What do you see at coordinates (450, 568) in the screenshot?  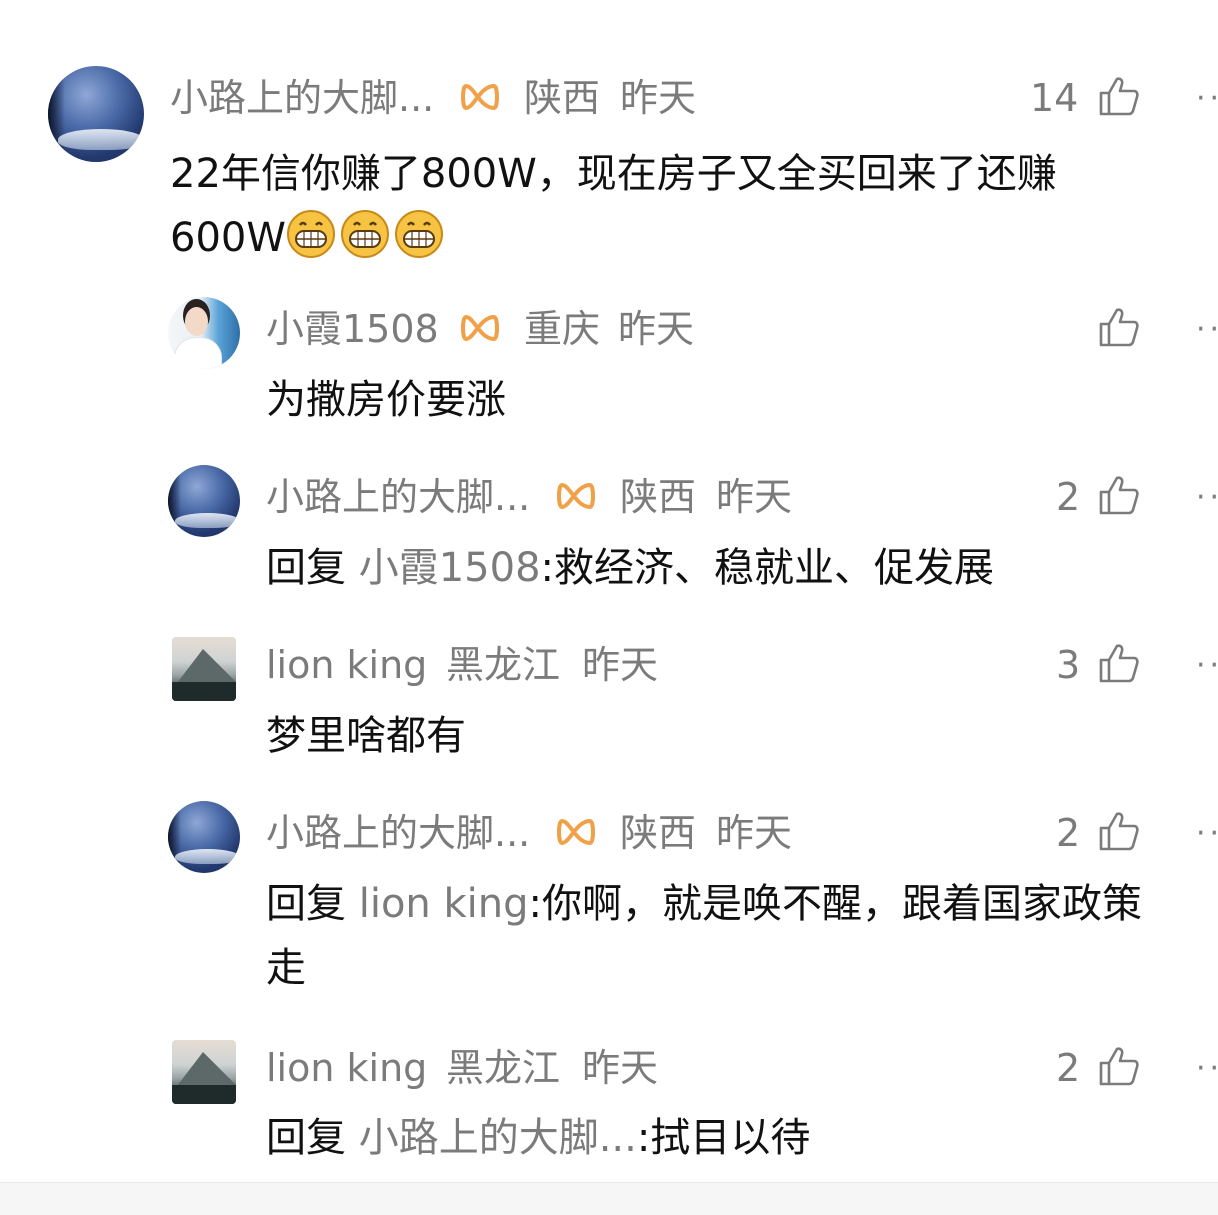 I see `reply-target-user: 小霞1508` at bounding box center [450, 568].